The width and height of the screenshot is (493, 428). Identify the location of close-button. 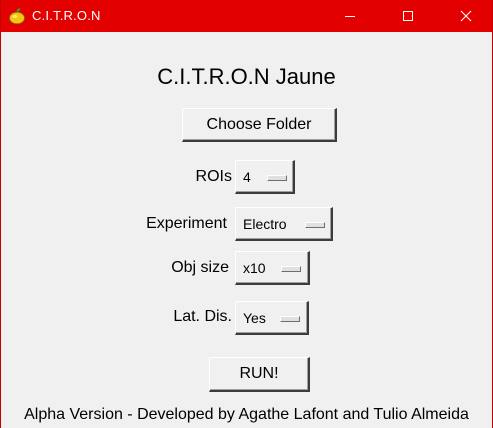
(466, 16).